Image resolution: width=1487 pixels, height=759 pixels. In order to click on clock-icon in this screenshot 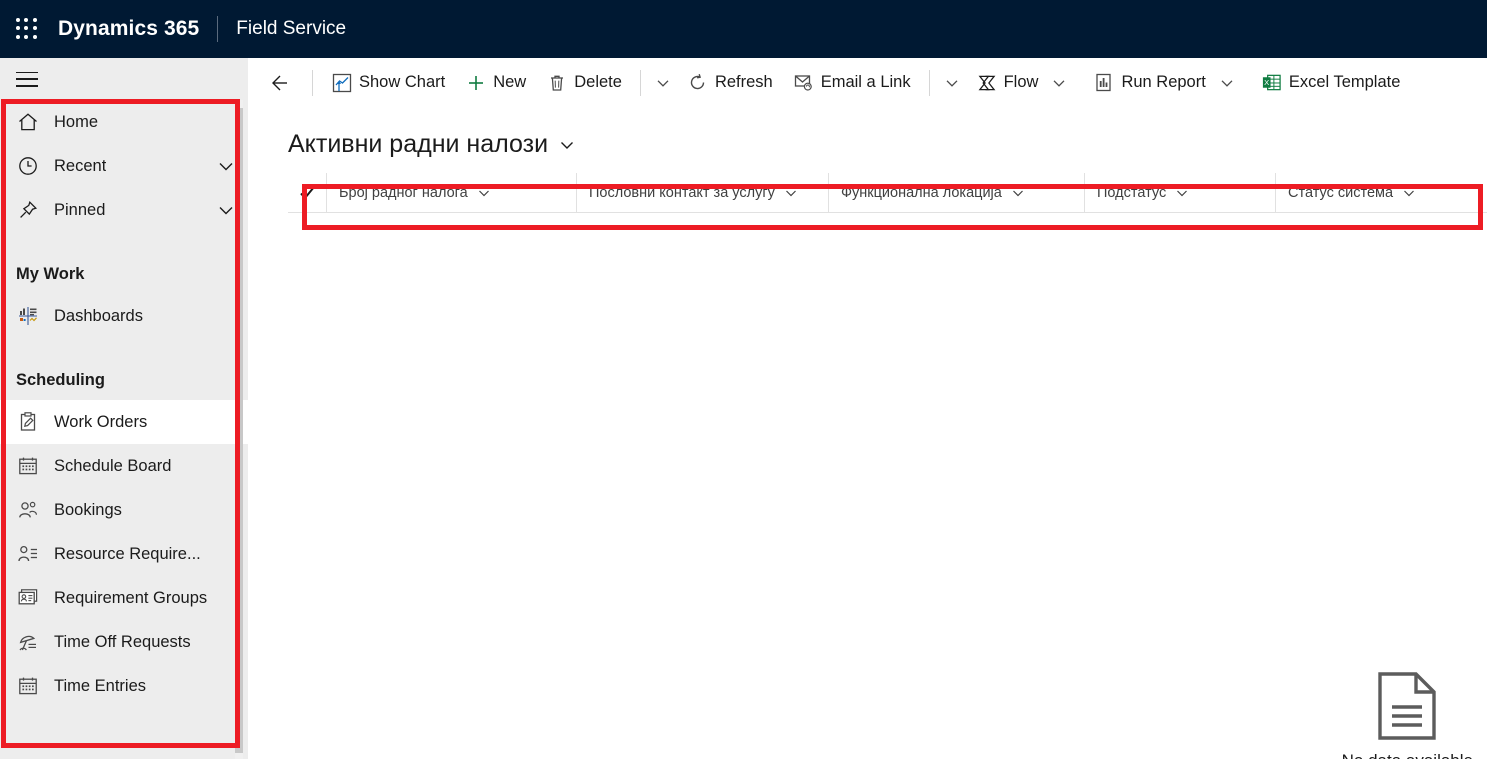, I will do `click(28, 166)`.